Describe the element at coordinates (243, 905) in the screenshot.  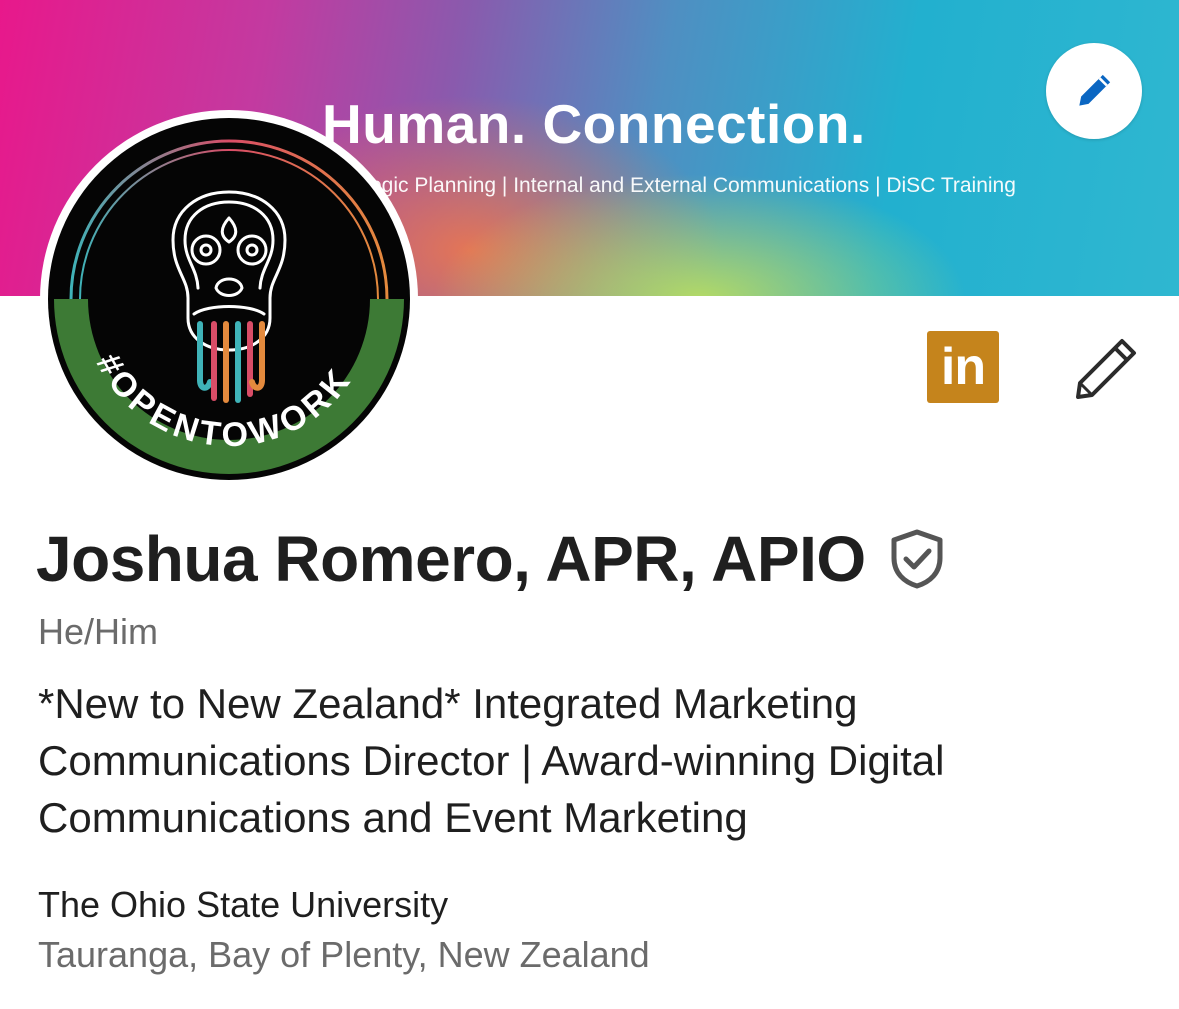
I see `education: The Ohio State University` at that location.